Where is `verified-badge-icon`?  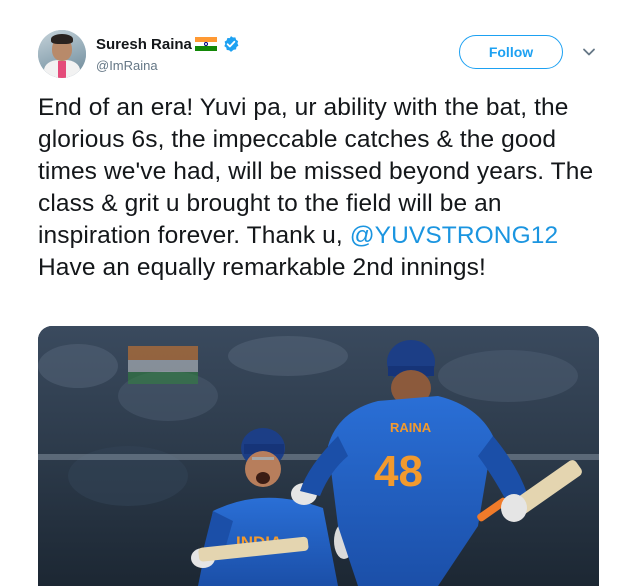
verified-badge-icon is located at coordinates (231, 44).